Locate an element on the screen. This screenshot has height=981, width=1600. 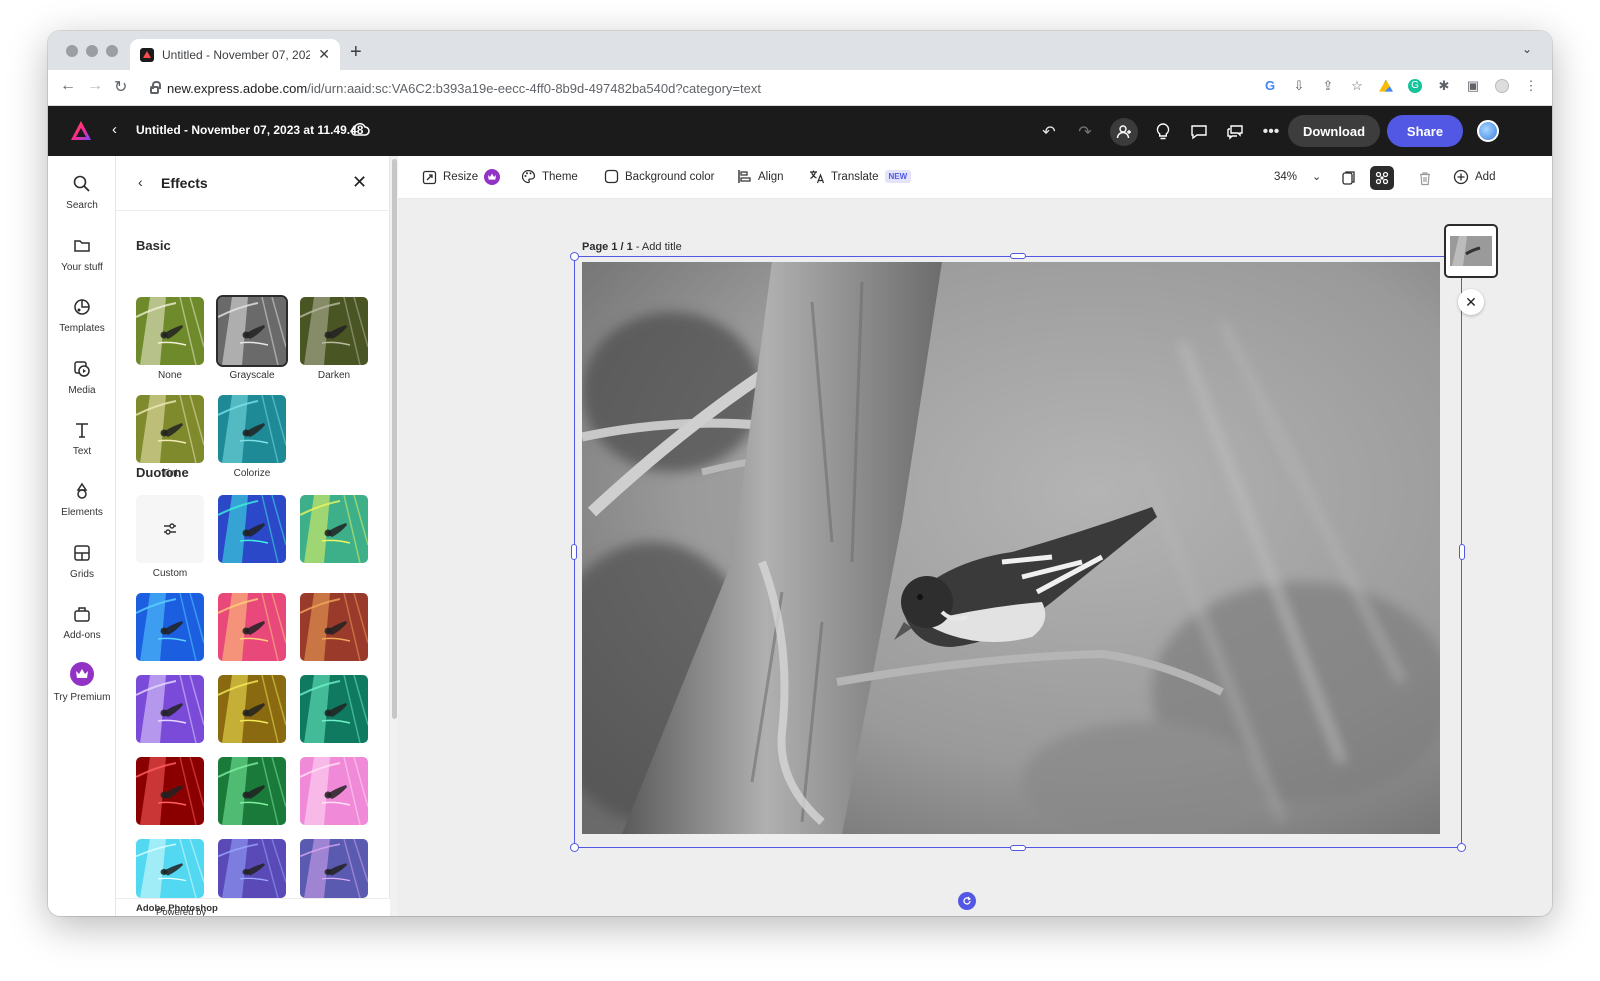
page-number: Page 1 / 1 is located at coordinates (607, 247).